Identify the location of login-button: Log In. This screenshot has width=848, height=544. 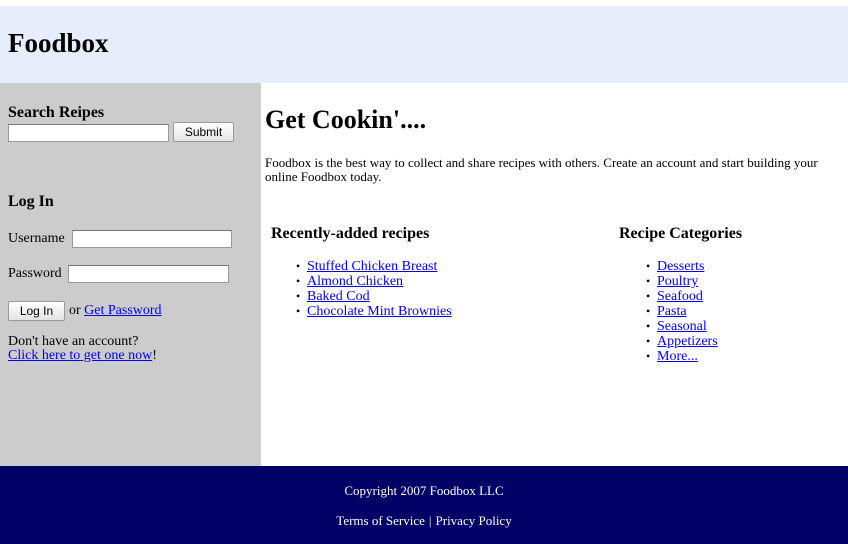
(36, 311).